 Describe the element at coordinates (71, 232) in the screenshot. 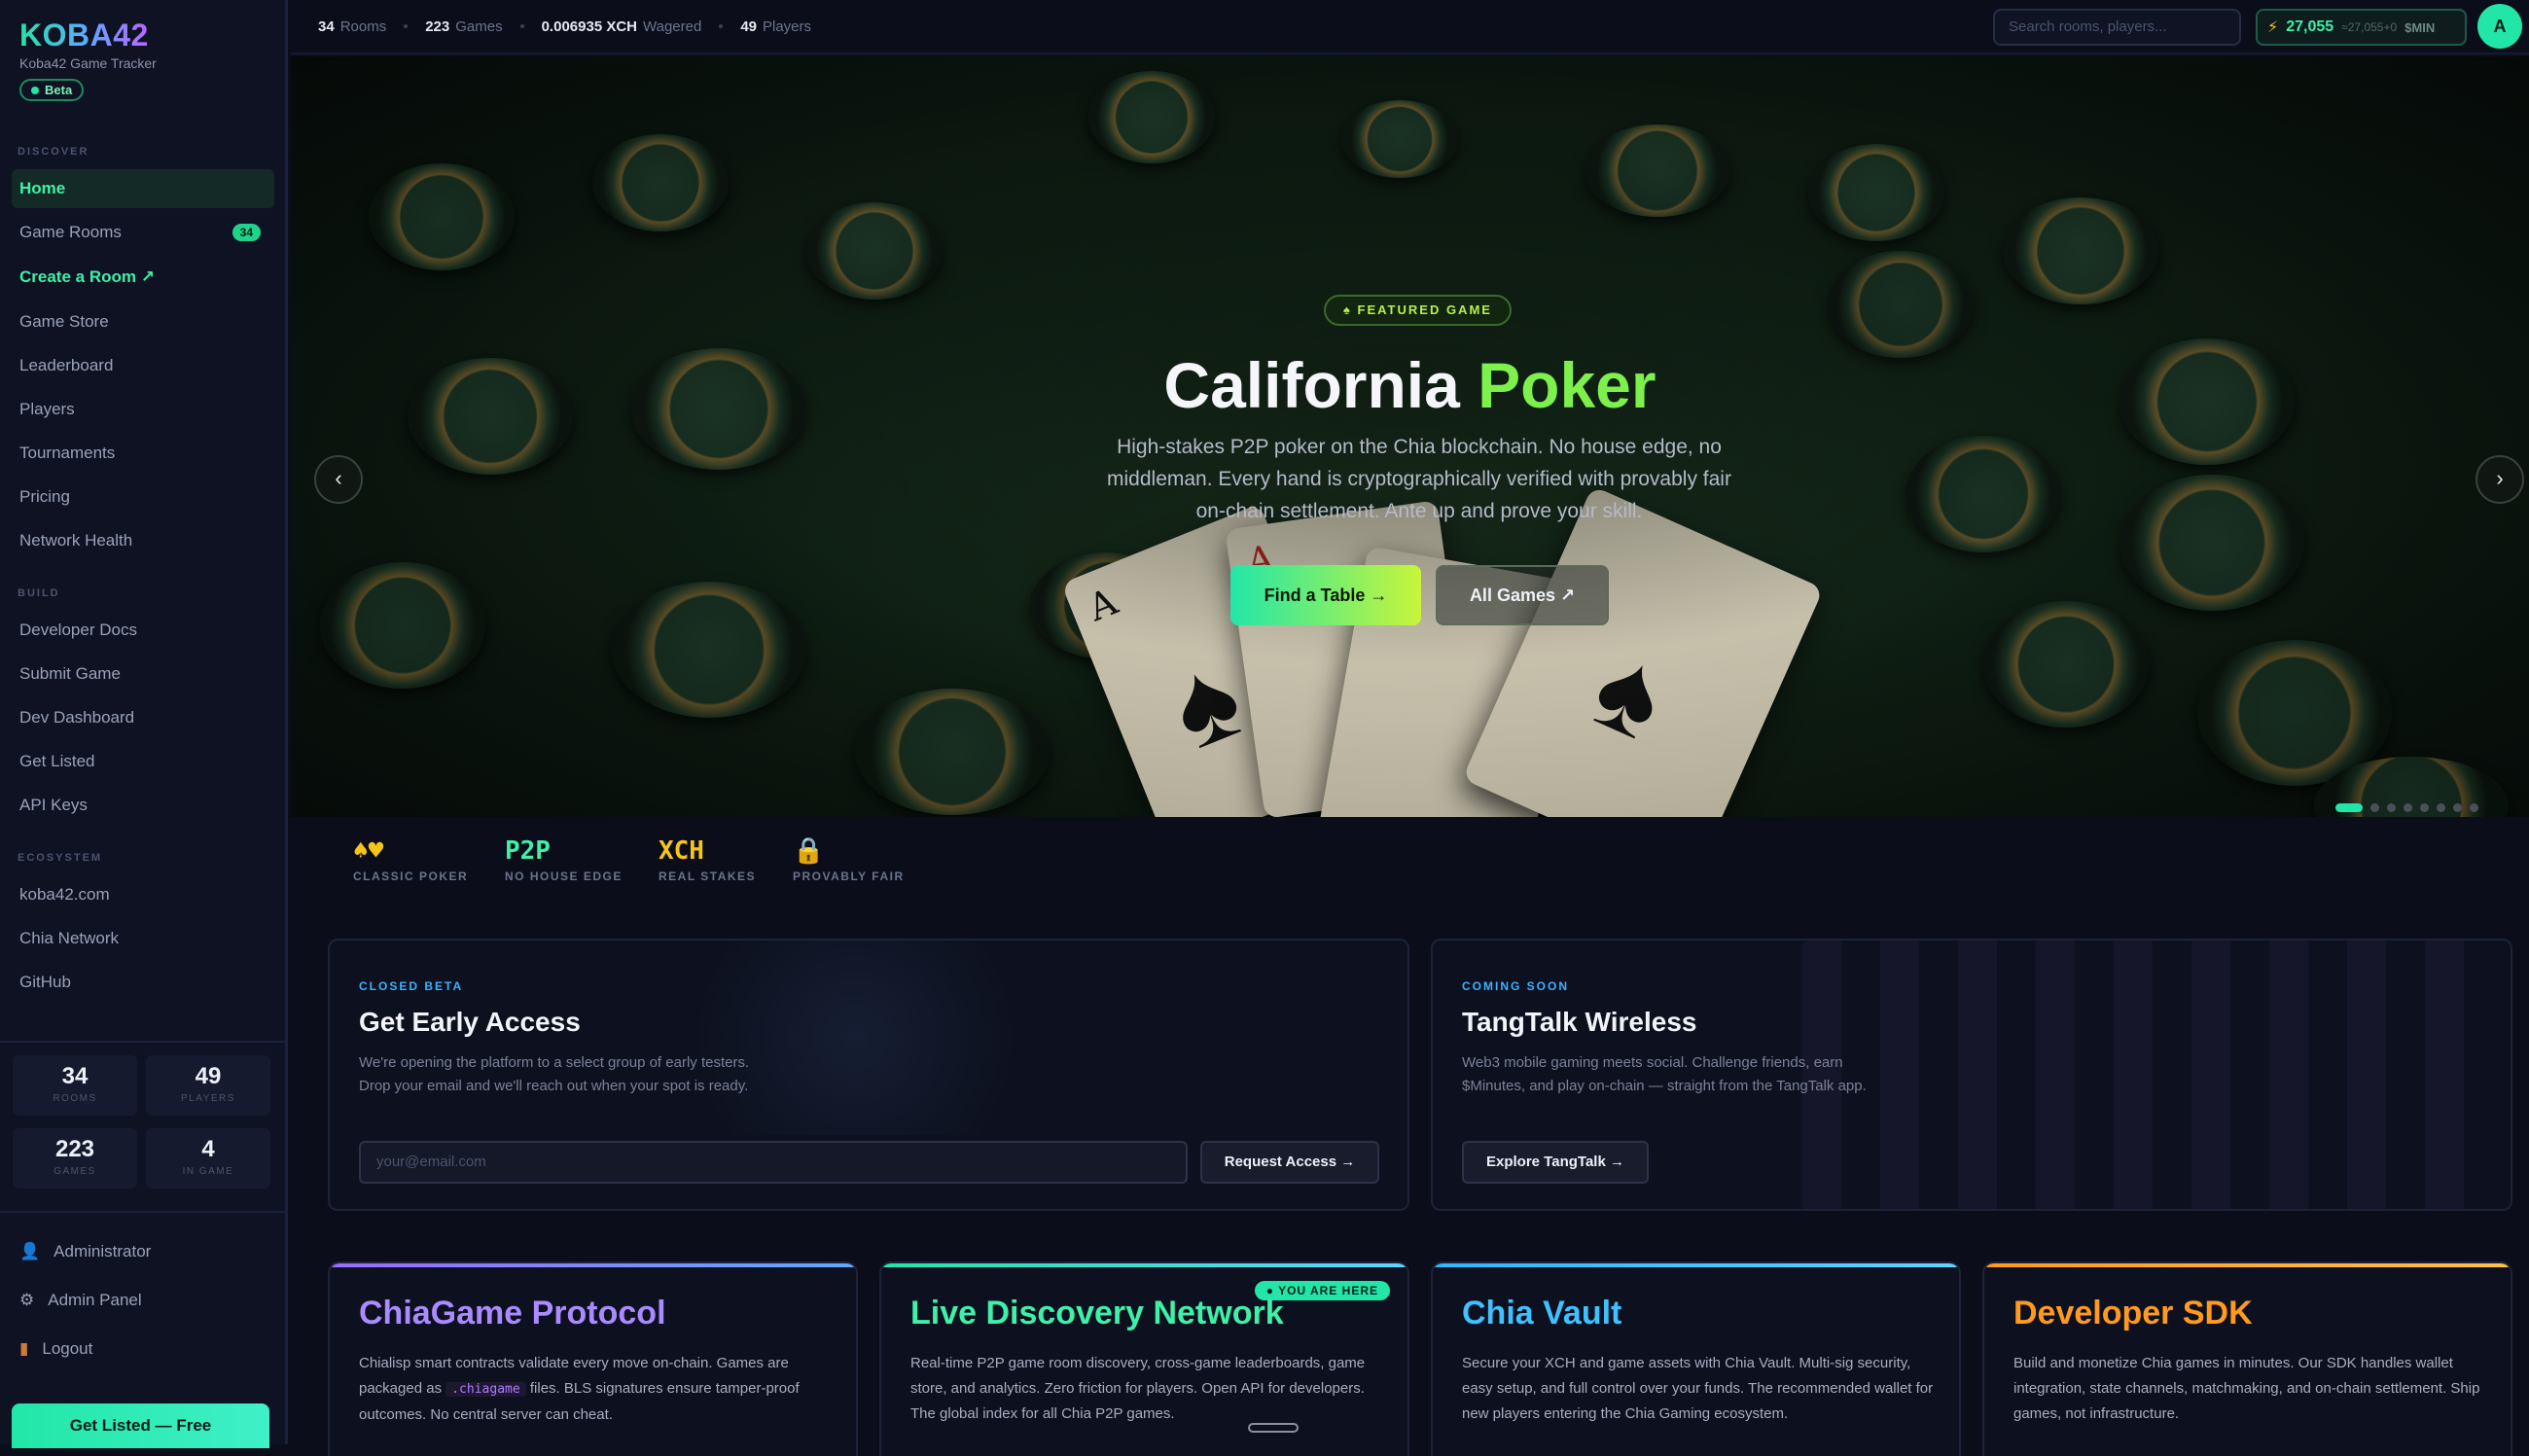

I see `sidebar-item-label: Game Rooms` at that location.